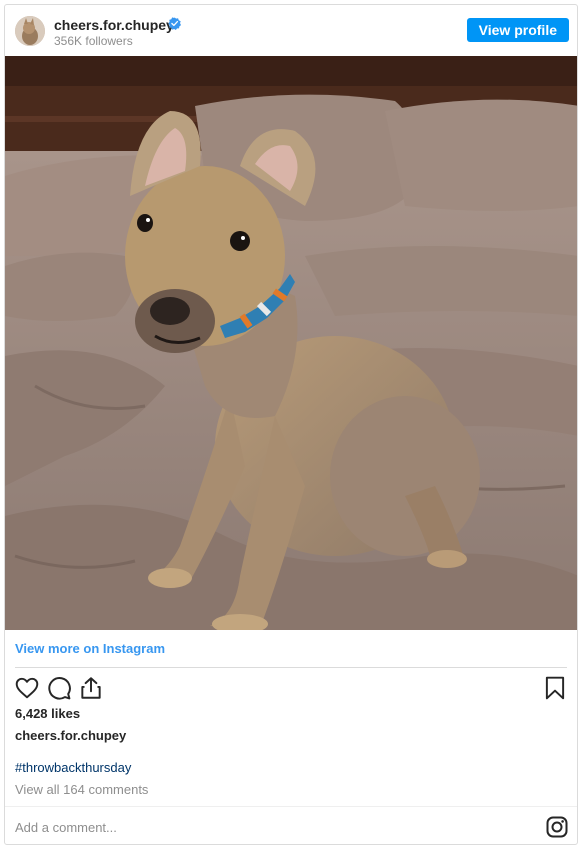  I want to click on like-count: 6,428 likes, so click(47, 713).